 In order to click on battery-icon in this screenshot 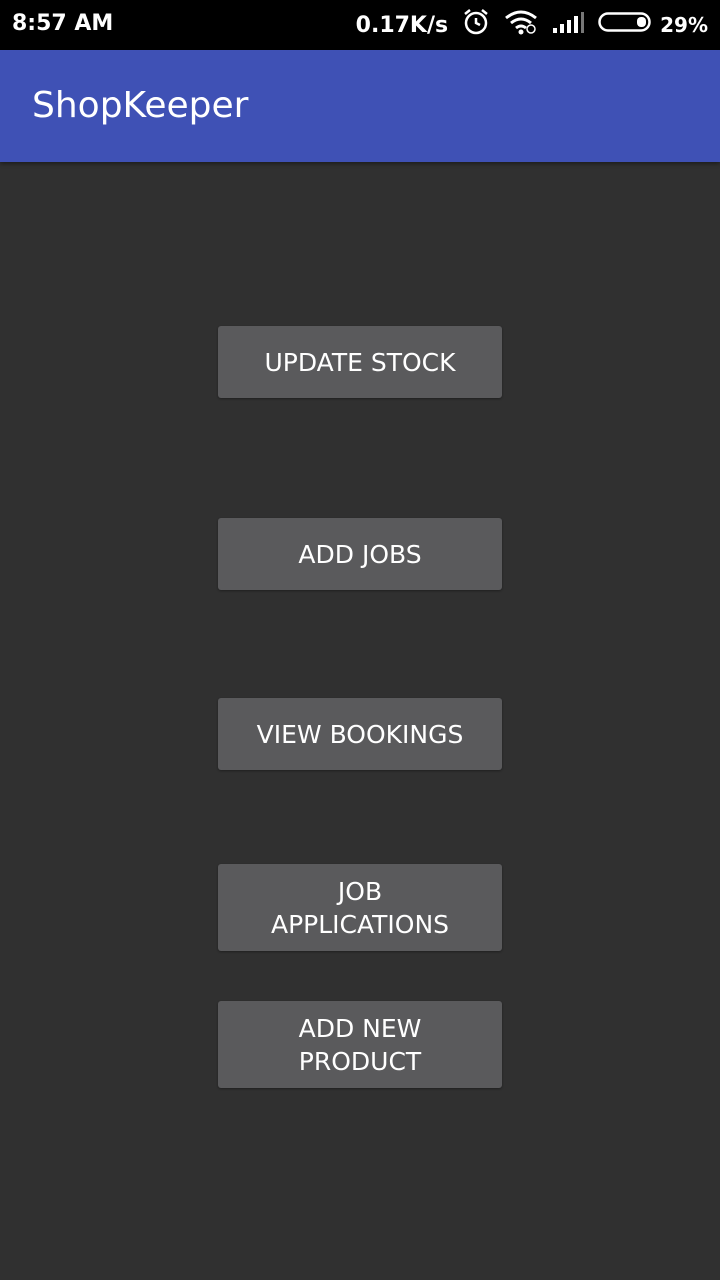, I will do `click(626, 25)`.